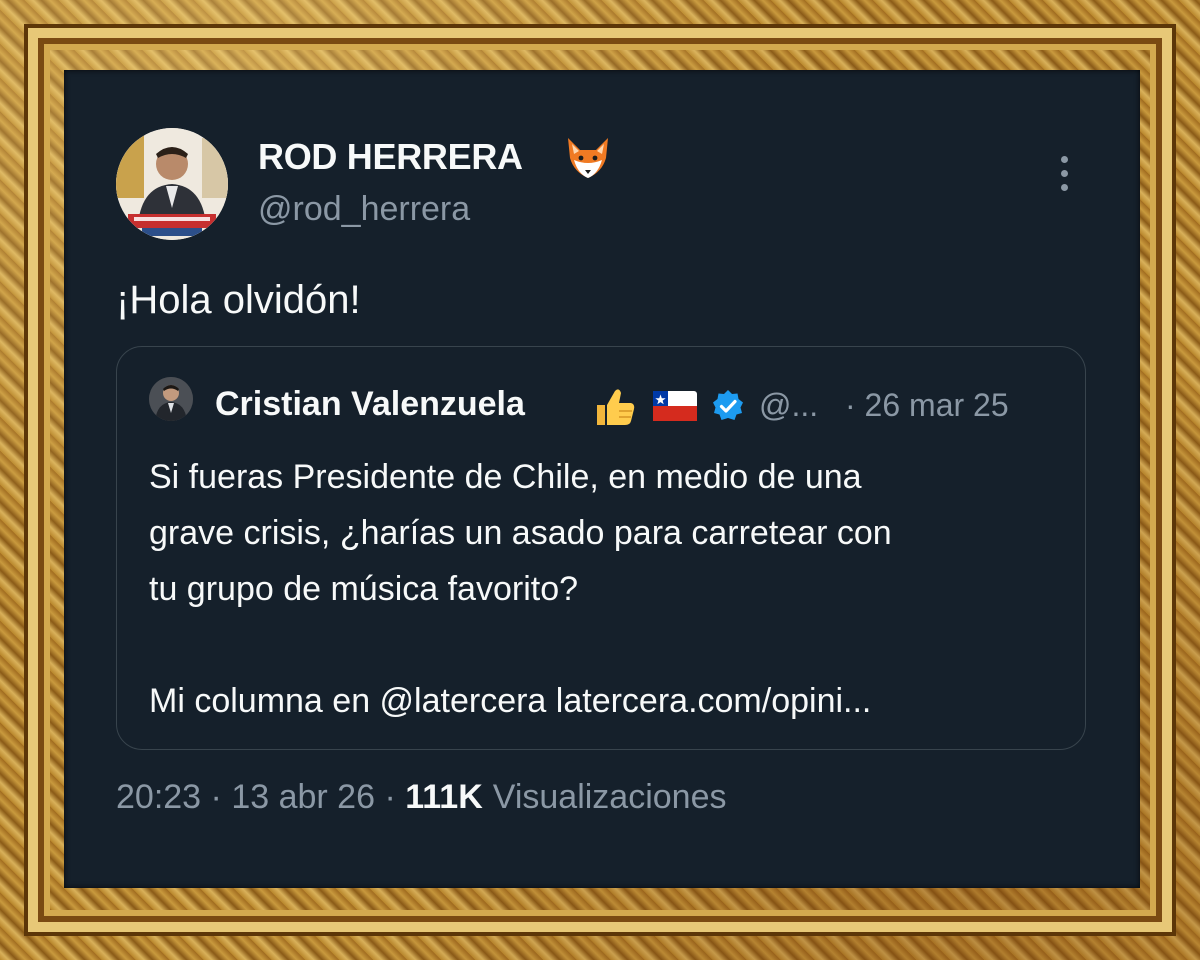 The height and width of the screenshot is (960, 1200). I want to click on author-name: ROD HERRERA, so click(390, 157).